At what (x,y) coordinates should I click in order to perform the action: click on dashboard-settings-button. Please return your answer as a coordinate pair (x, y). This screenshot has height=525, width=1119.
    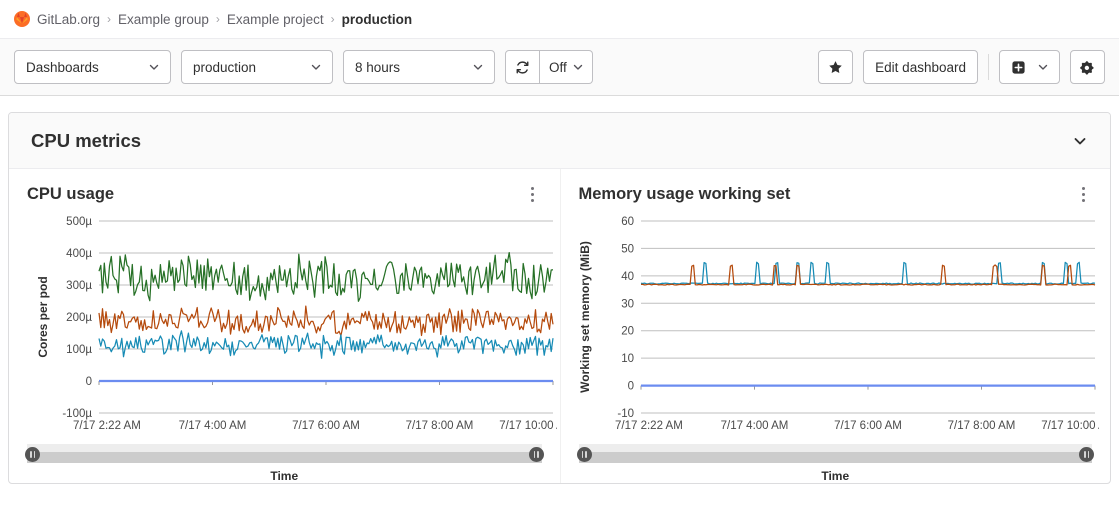
    Looking at the image, I should click on (1087, 67).